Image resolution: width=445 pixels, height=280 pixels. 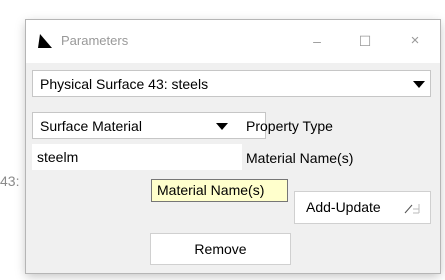 What do you see at coordinates (124, 84) in the screenshot?
I see `surface-select-value: Physical Surface 43: steels` at bounding box center [124, 84].